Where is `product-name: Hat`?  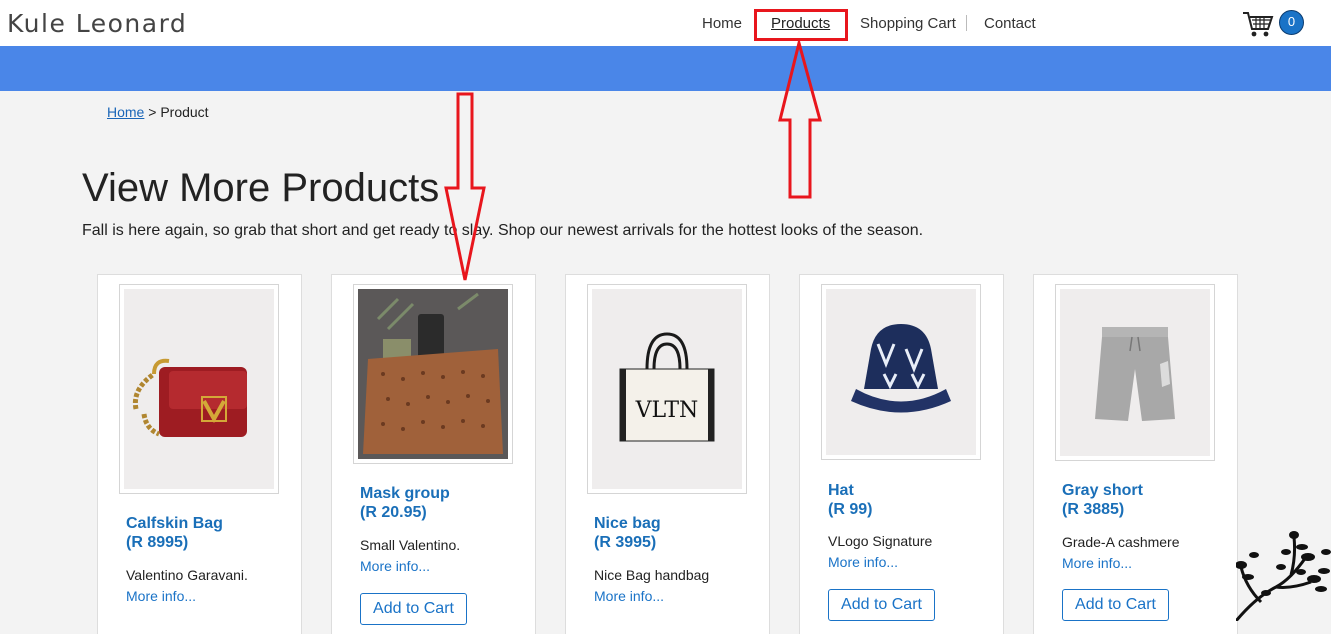 product-name: Hat is located at coordinates (841, 490).